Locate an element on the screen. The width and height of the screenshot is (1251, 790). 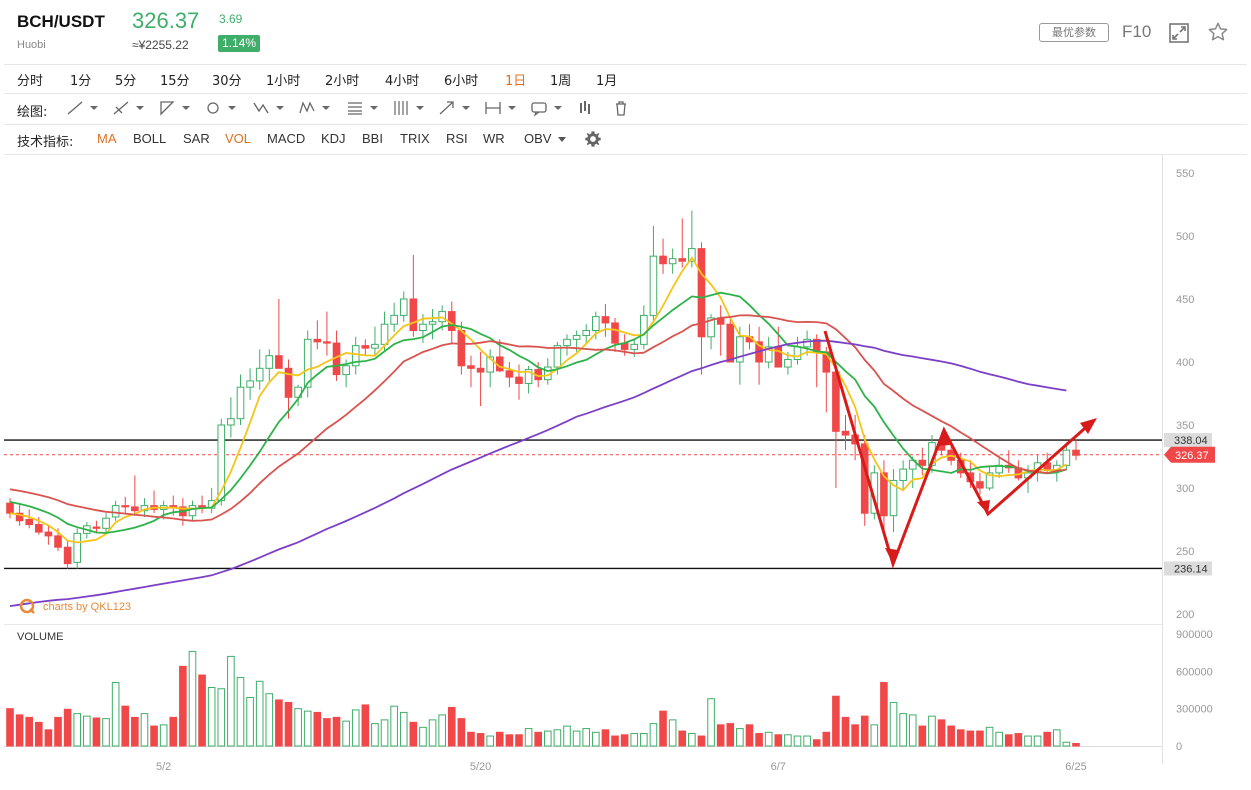
period-tab-8: 6小时 is located at coordinates (461, 79).